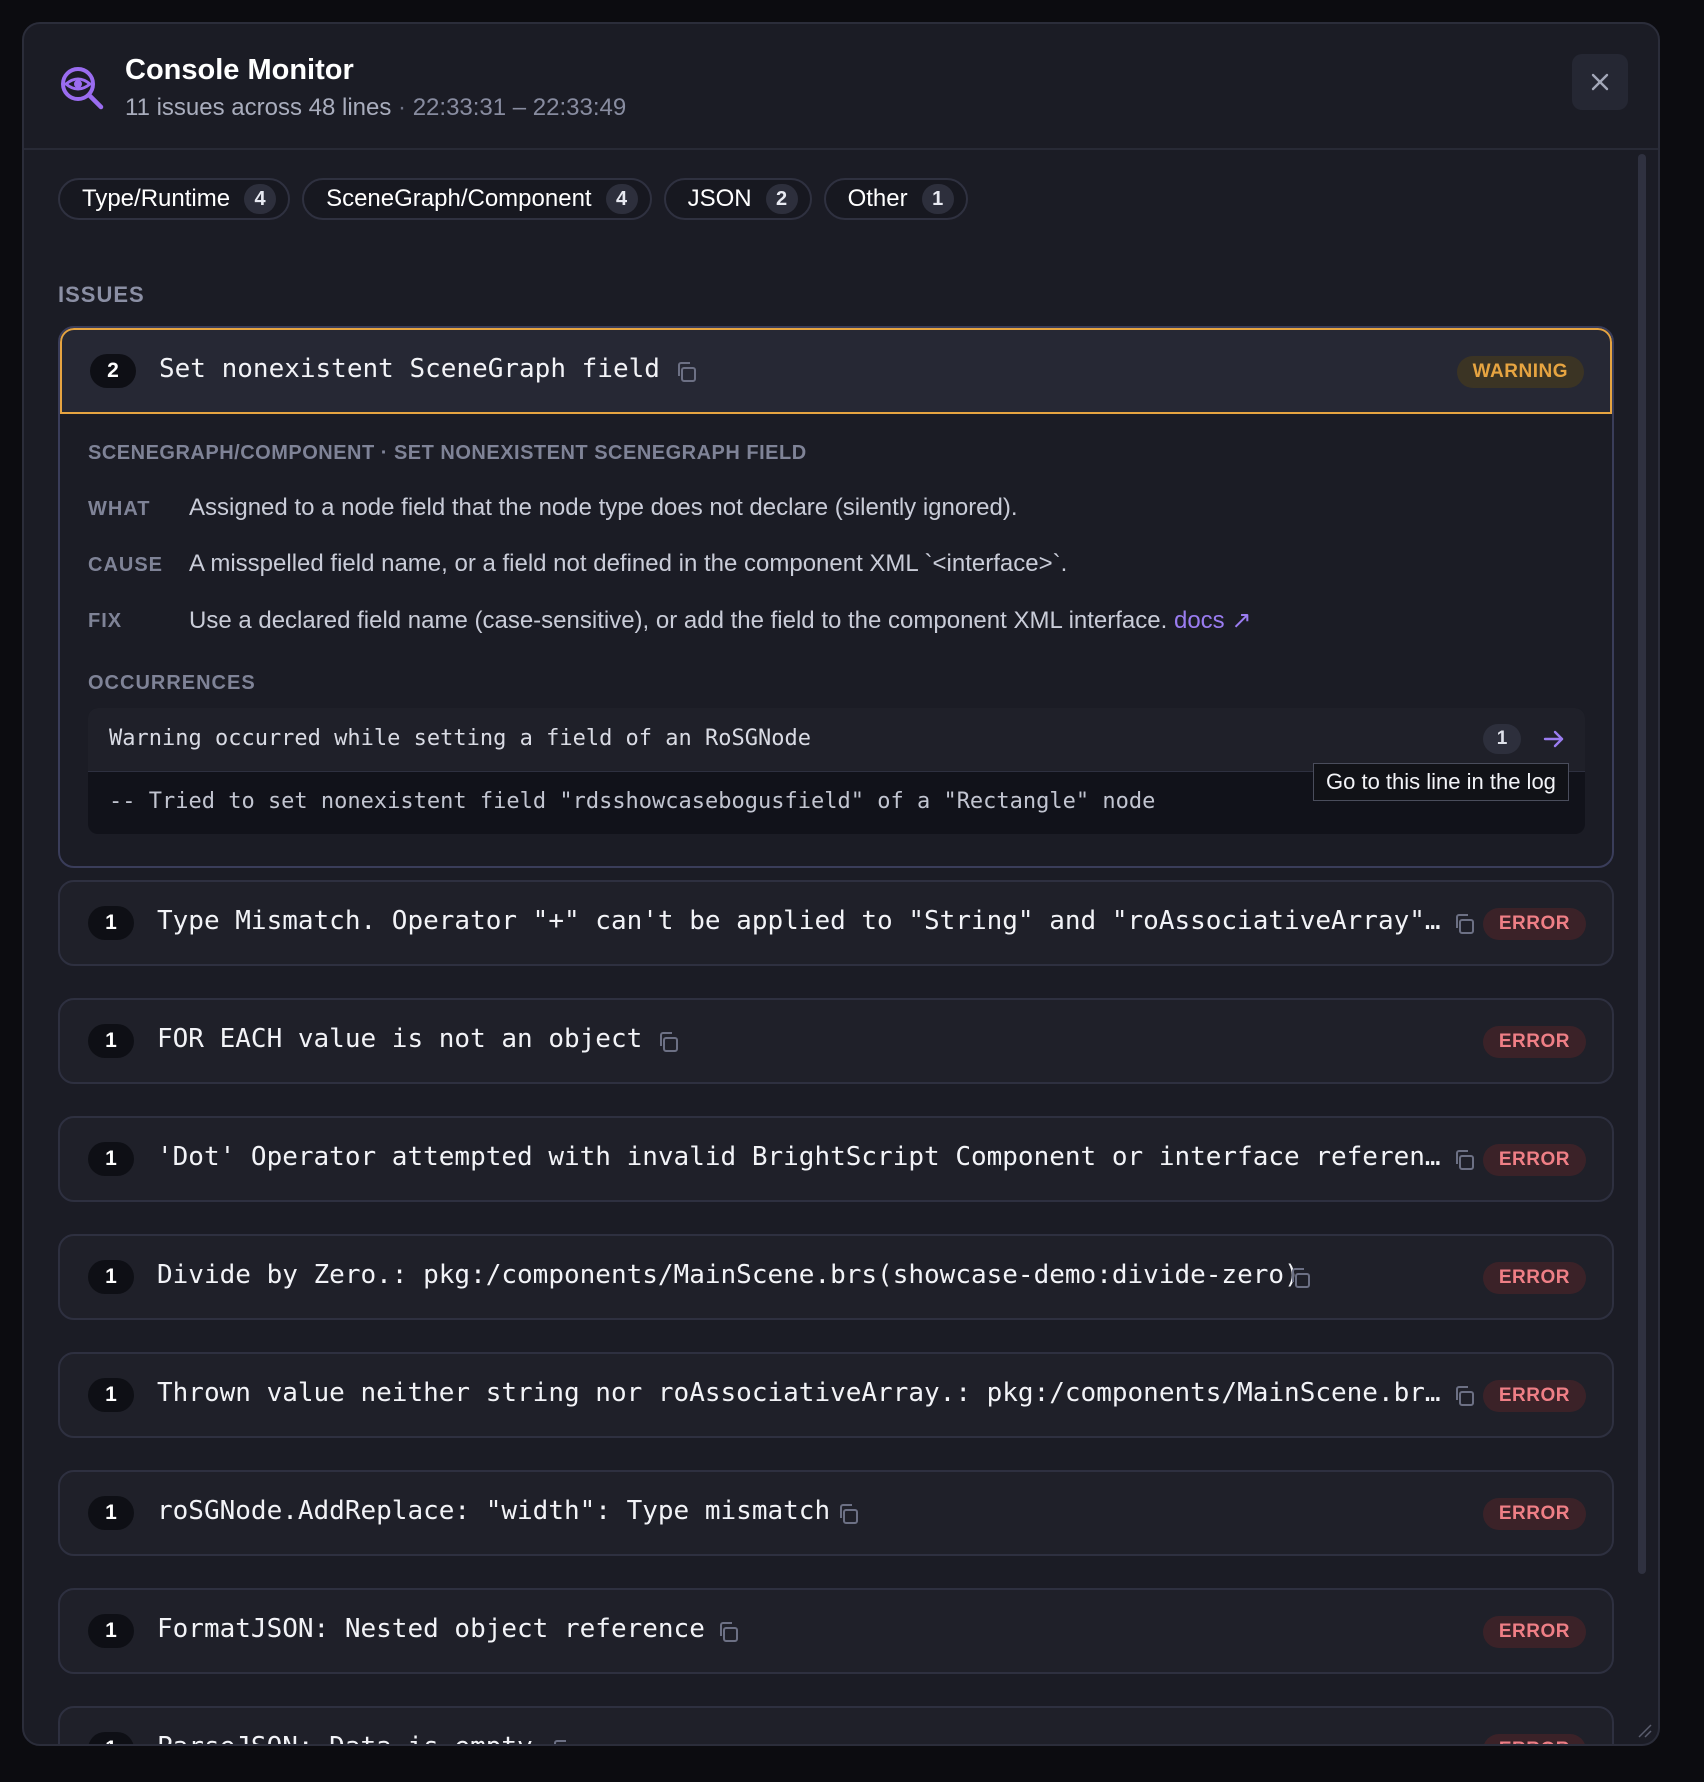 The width and height of the screenshot is (1704, 1782). What do you see at coordinates (1502, 739) in the screenshot?
I see `occurrence-count: 1` at bounding box center [1502, 739].